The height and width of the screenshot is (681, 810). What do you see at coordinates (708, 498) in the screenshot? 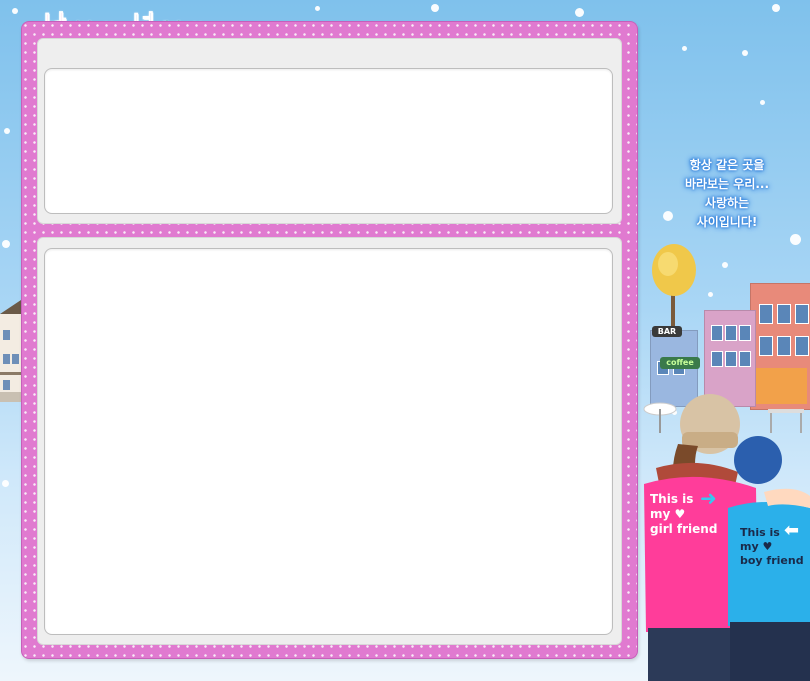
I see `arrow-right-icon: ➜` at bounding box center [708, 498].